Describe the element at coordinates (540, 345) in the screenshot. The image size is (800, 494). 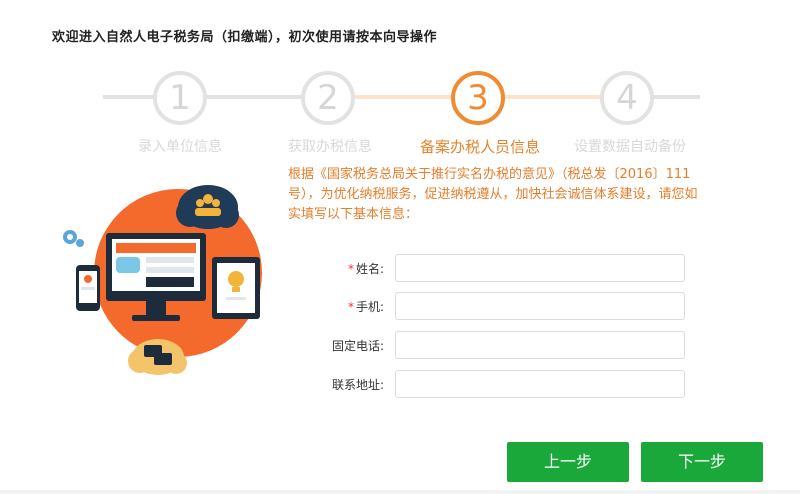
I see `landline-field` at that location.